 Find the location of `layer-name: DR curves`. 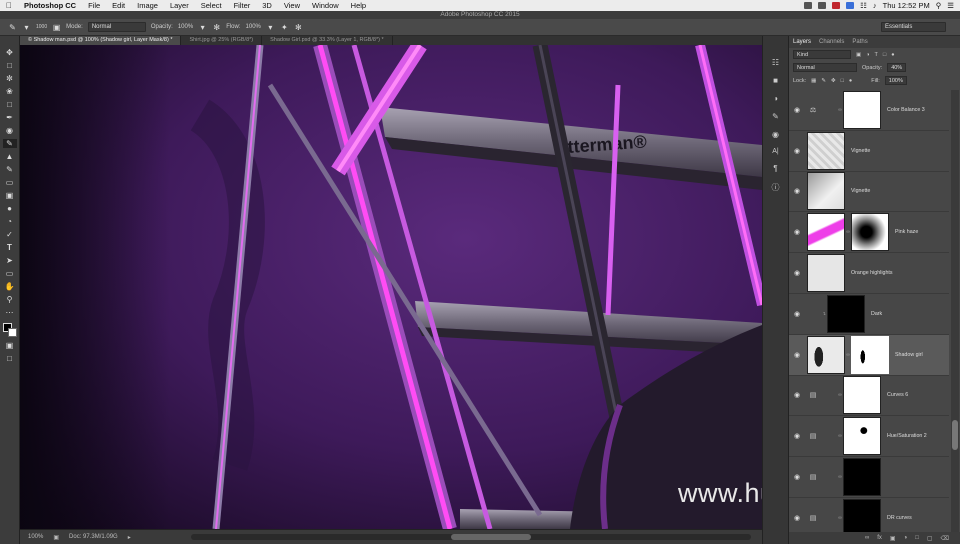

layer-name: DR curves is located at coordinates (899, 518).